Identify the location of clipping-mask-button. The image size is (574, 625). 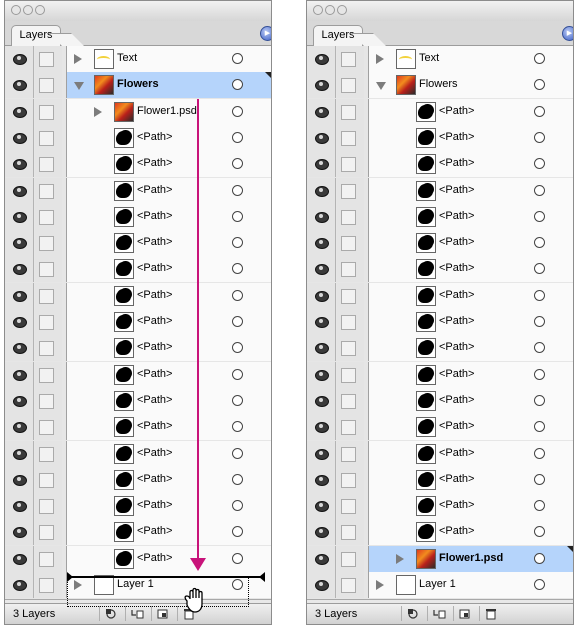
(110, 613).